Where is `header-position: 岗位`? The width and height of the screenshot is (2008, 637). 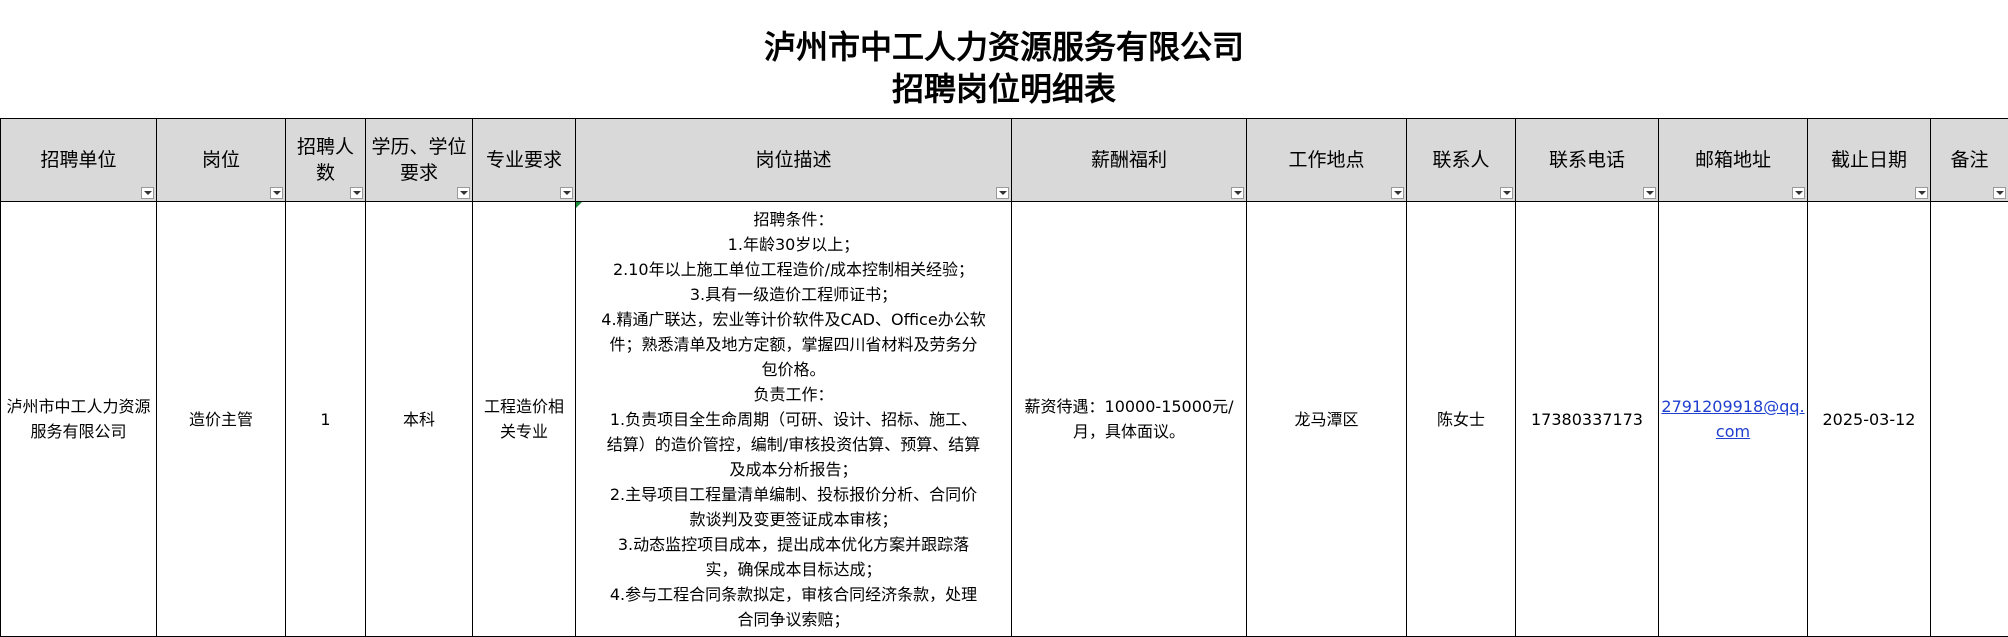
header-position: 岗位 is located at coordinates (221, 160).